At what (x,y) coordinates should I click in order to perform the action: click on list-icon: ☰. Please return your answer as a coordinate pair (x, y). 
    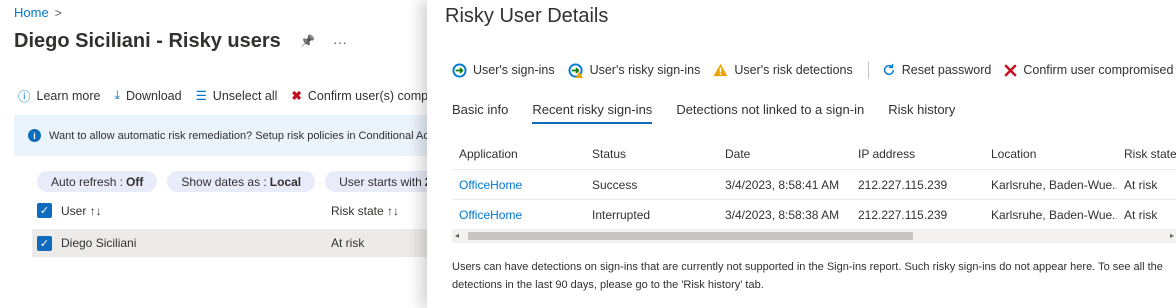
    Looking at the image, I should click on (201, 96).